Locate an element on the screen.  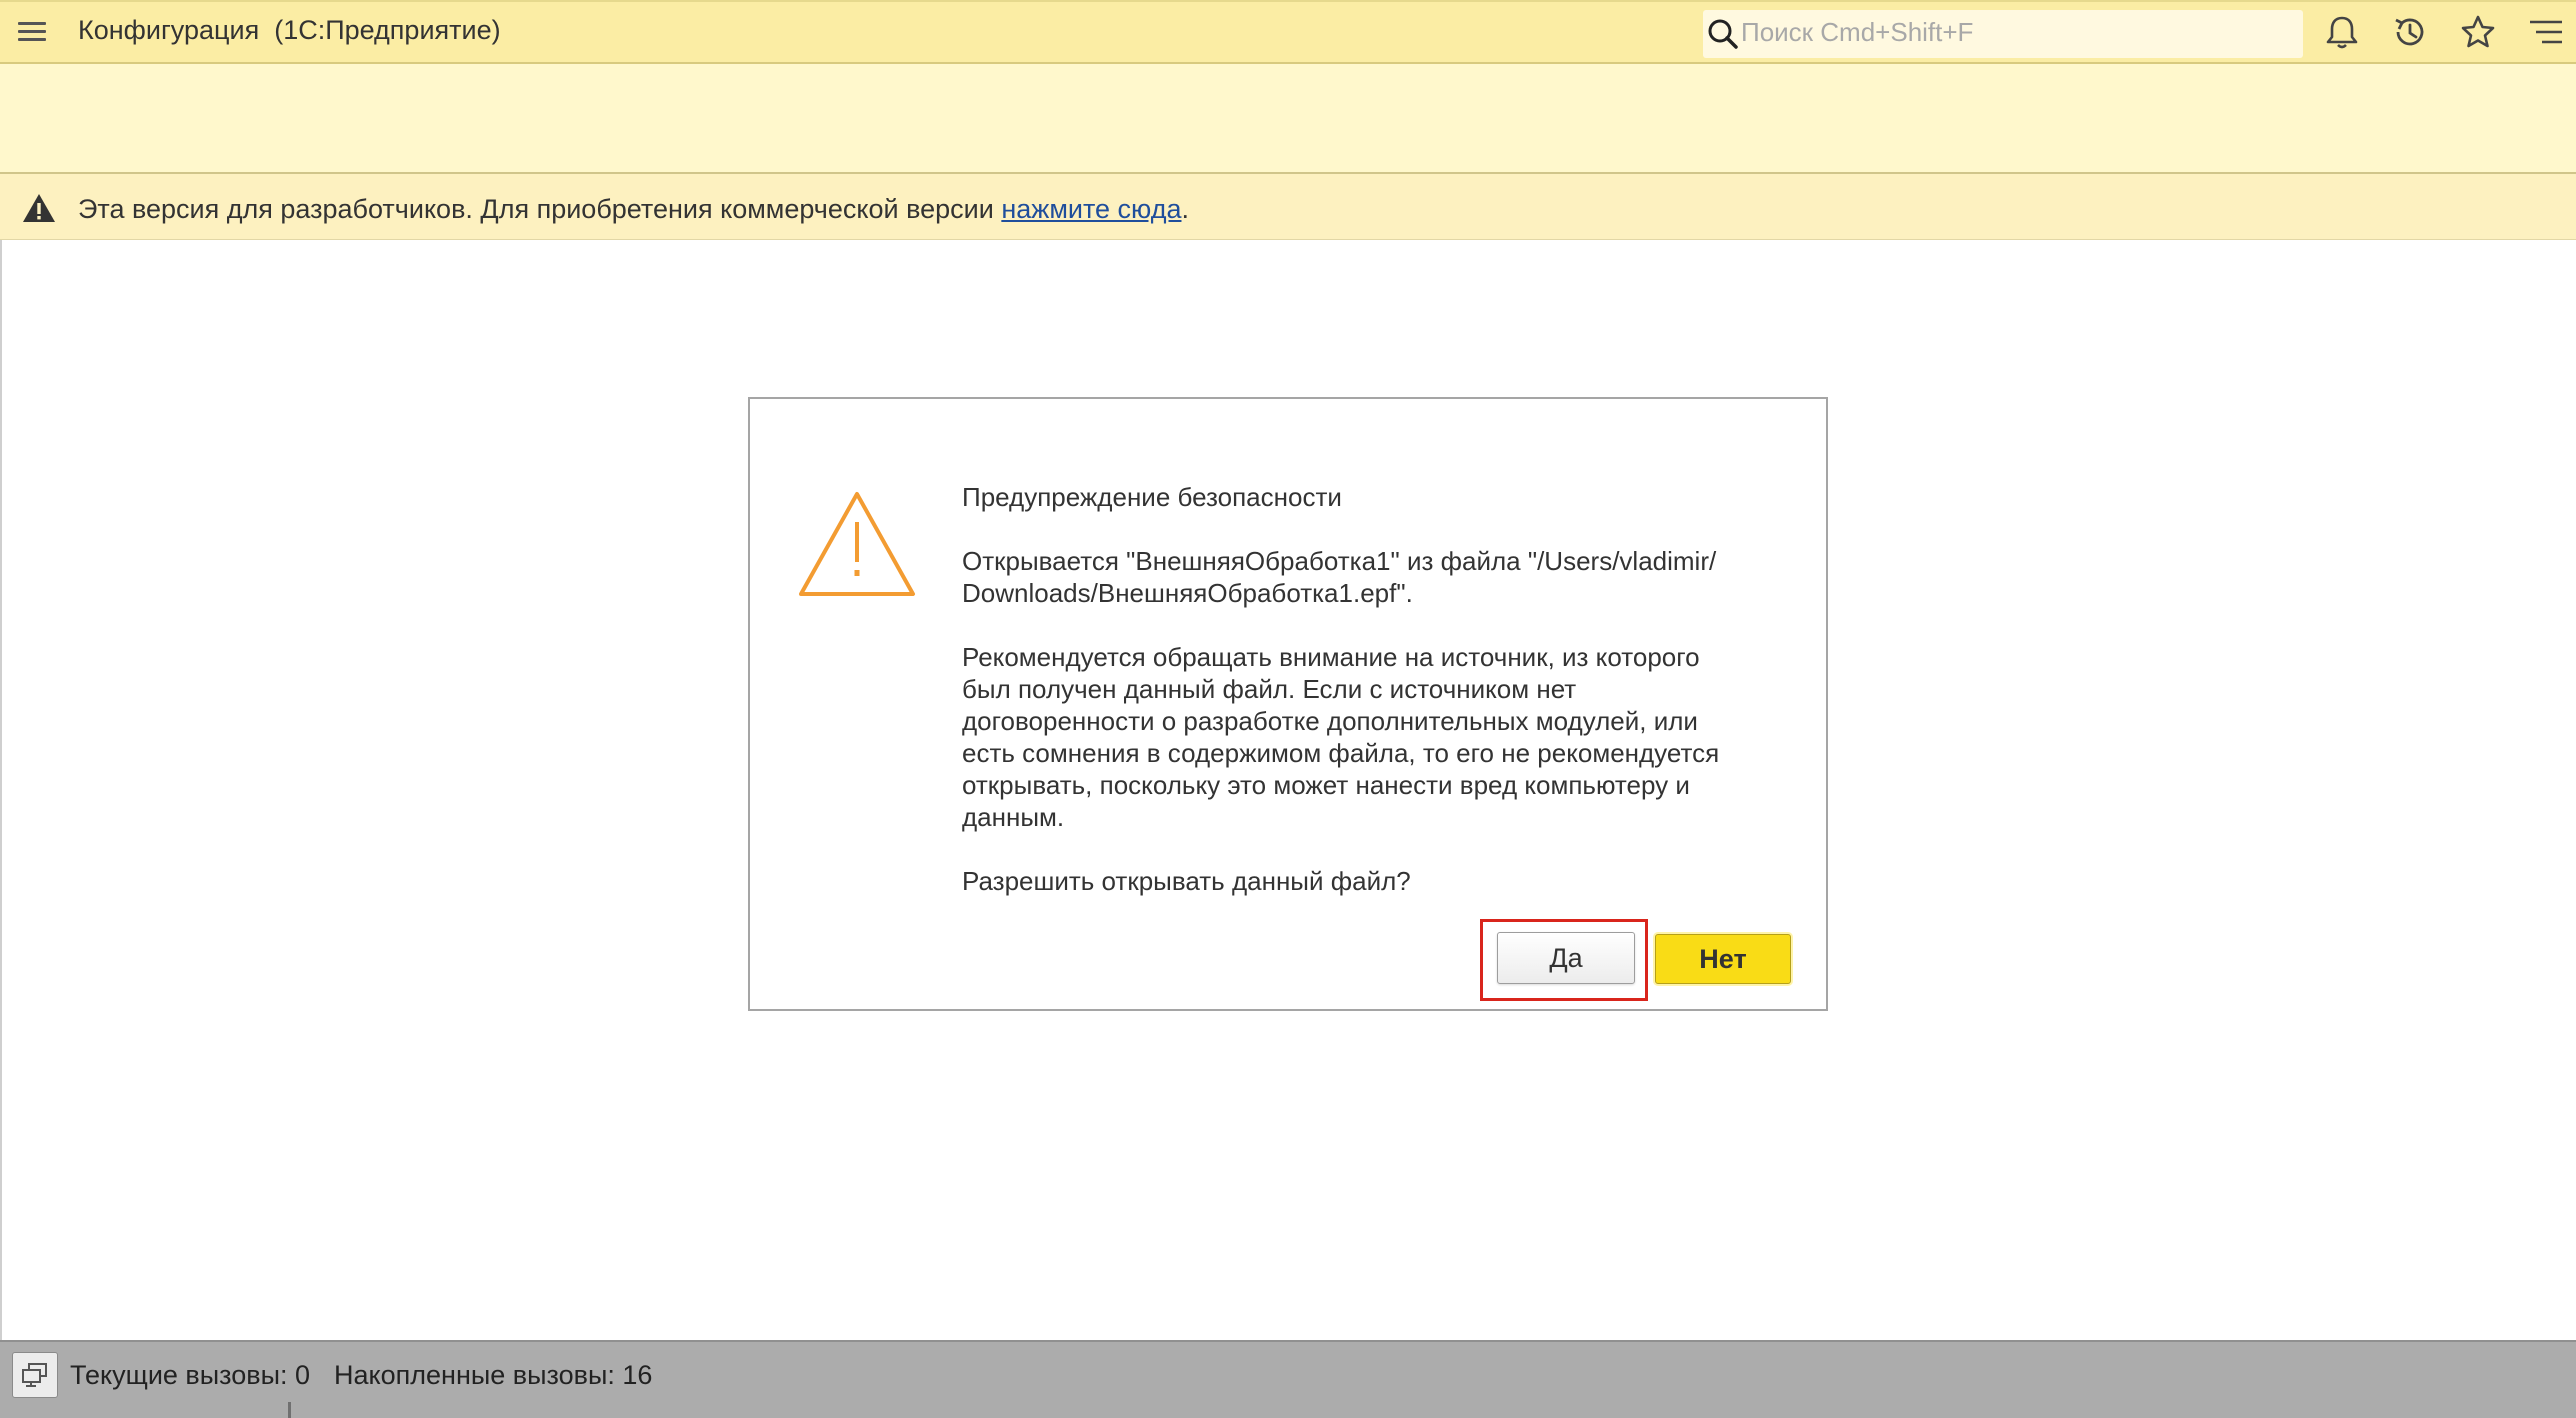
star-icon is located at coordinates (2478, 32).